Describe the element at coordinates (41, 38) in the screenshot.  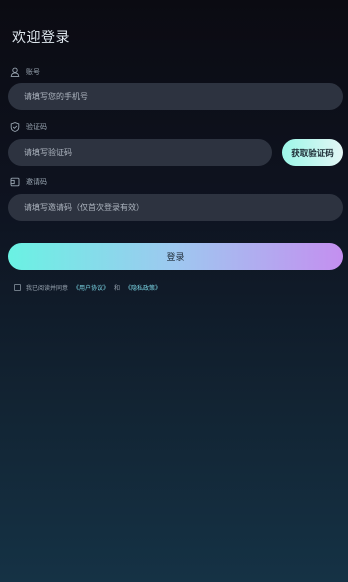
I see `page-title: 欢迎登录` at that location.